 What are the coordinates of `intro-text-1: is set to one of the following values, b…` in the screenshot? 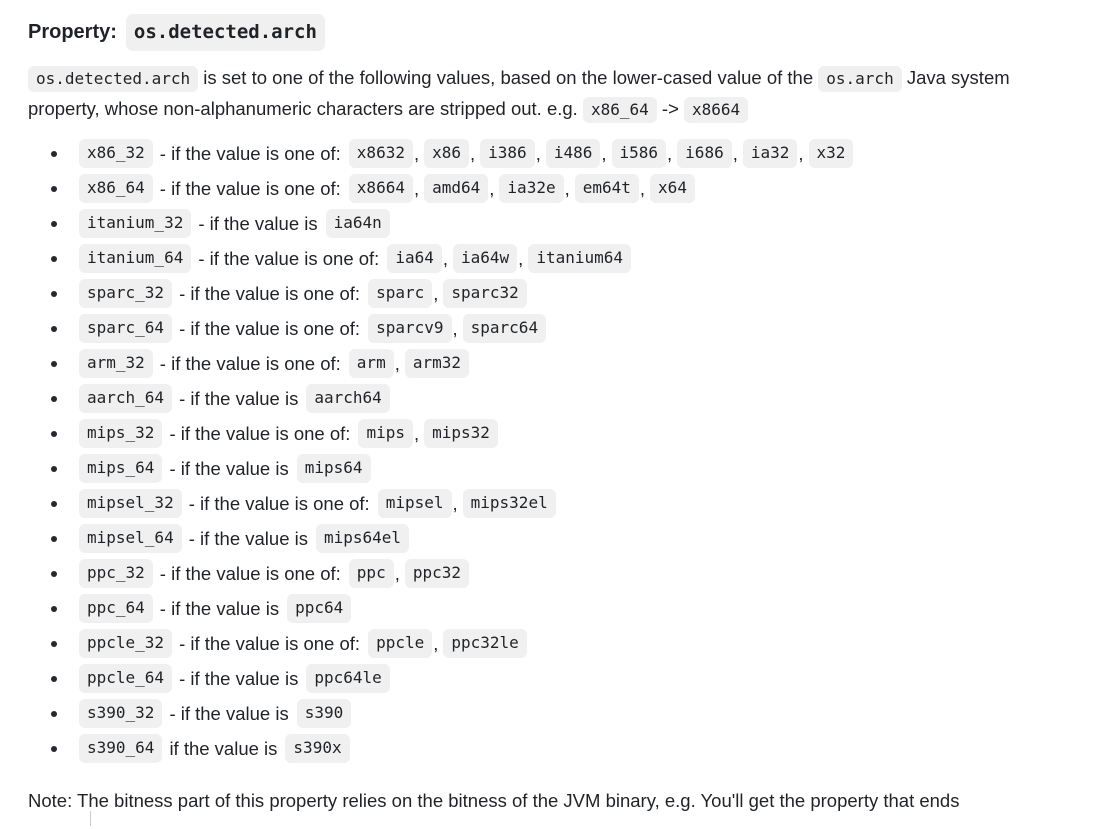 It's located at (508, 77).